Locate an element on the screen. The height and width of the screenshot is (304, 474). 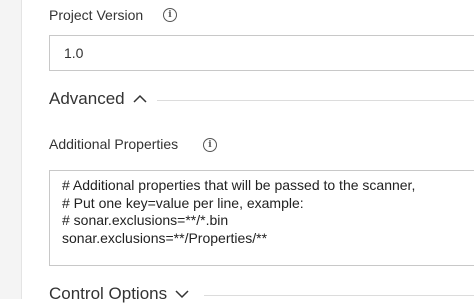
control-options-section-title: Control Options is located at coordinates (108, 293).